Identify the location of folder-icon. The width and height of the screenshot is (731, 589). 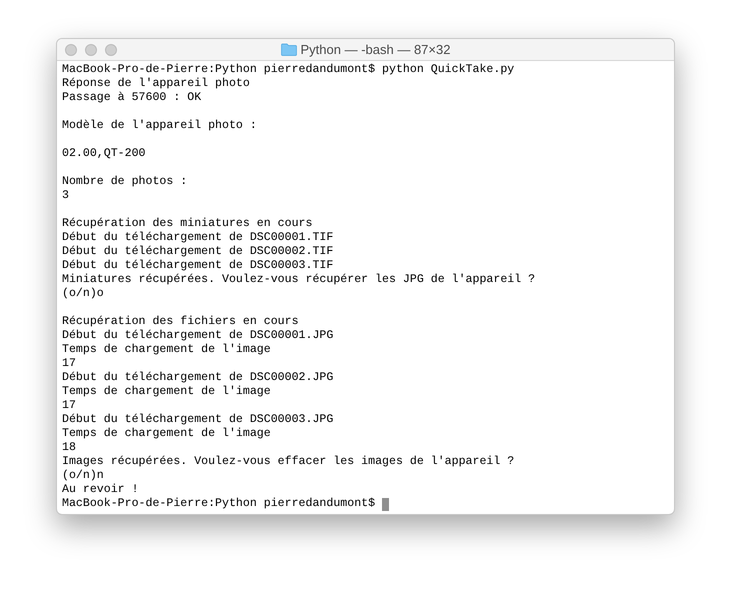
(288, 49).